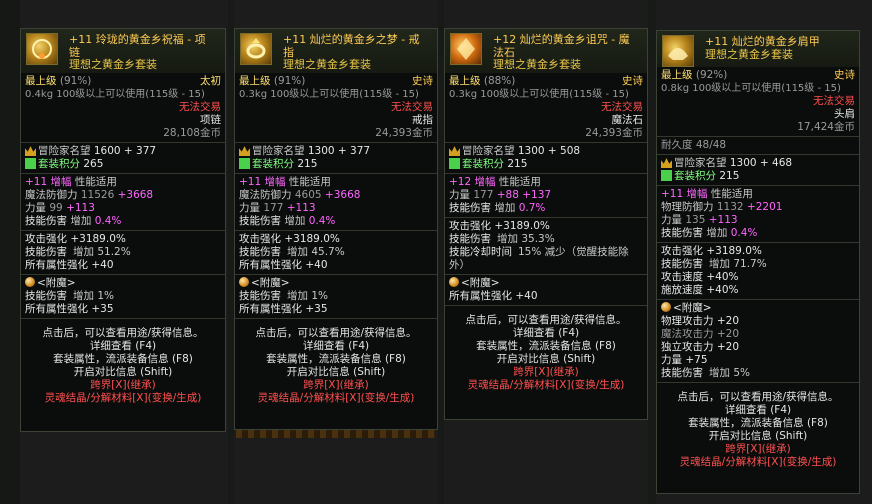 The height and width of the screenshot is (504, 872). Describe the element at coordinates (666, 163) in the screenshot. I see `fame-crown-icon` at that location.